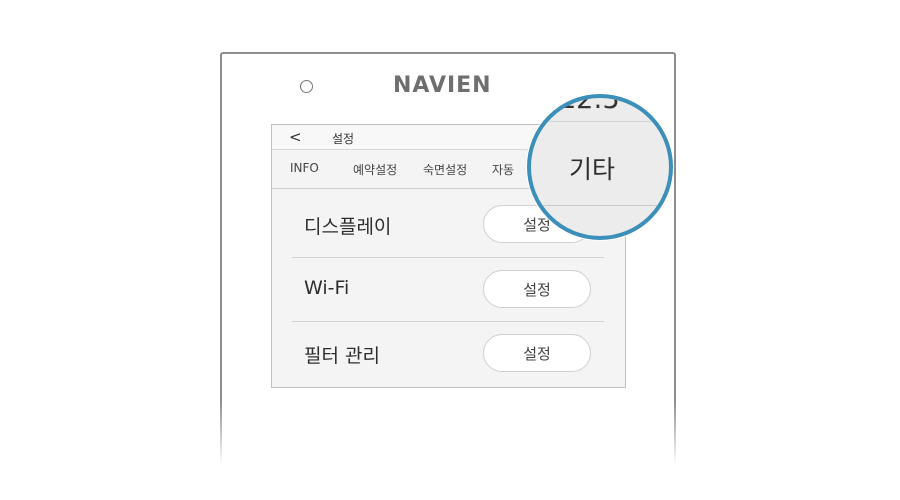  I want to click on tab-schedule: 예약설정, so click(375, 169).